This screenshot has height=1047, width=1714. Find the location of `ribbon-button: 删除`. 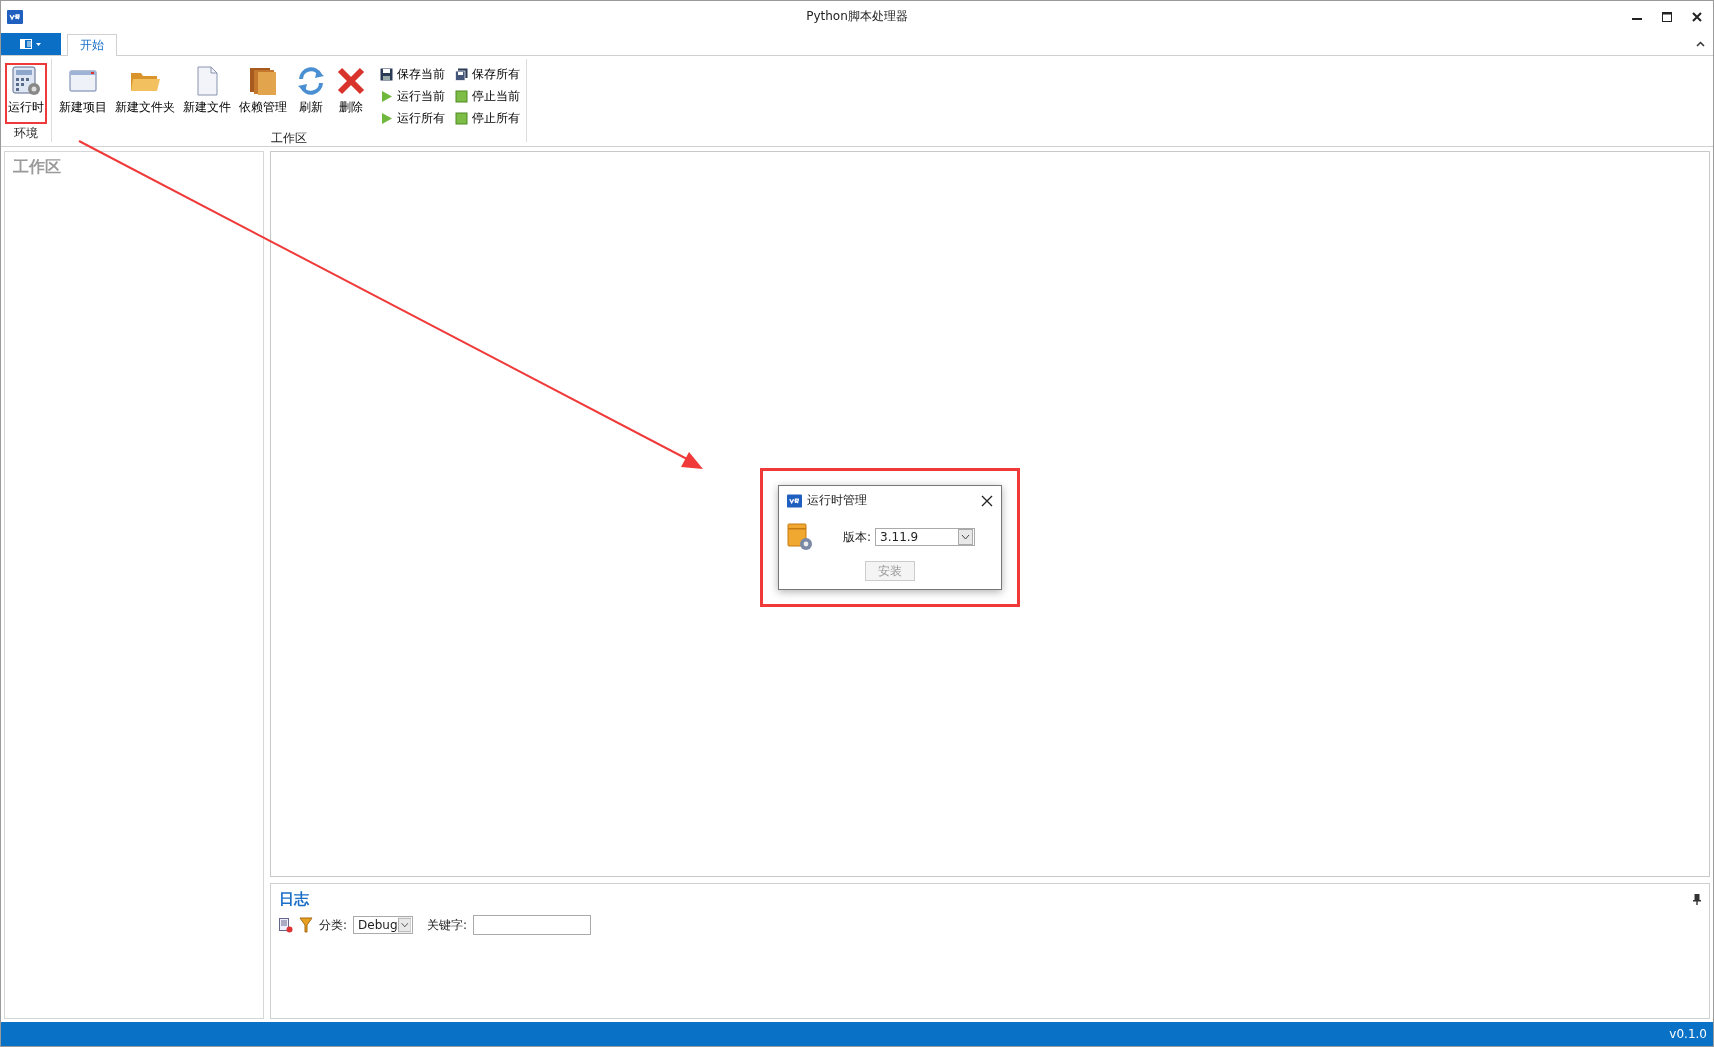

ribbon-button: 删除 is located at coordinates (351, 96).